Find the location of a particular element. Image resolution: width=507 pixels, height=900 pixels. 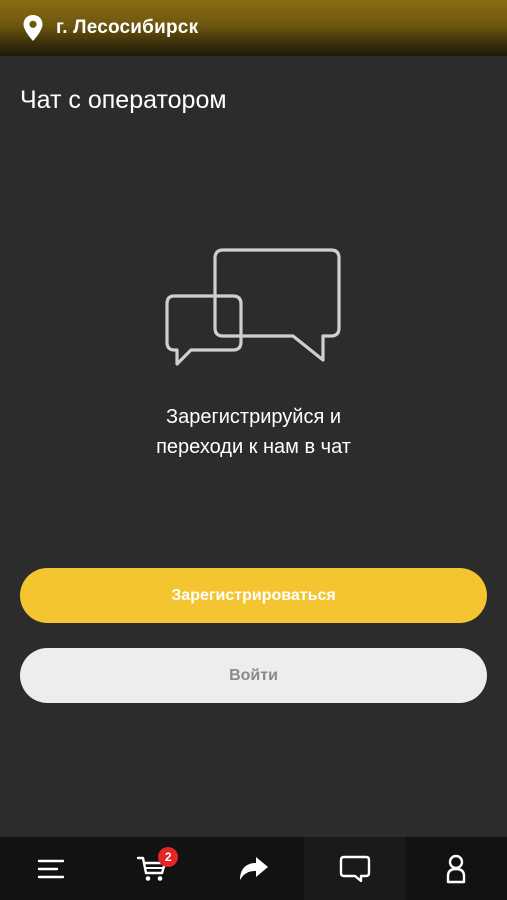

nav-chat is located at coordinates (355, 868).